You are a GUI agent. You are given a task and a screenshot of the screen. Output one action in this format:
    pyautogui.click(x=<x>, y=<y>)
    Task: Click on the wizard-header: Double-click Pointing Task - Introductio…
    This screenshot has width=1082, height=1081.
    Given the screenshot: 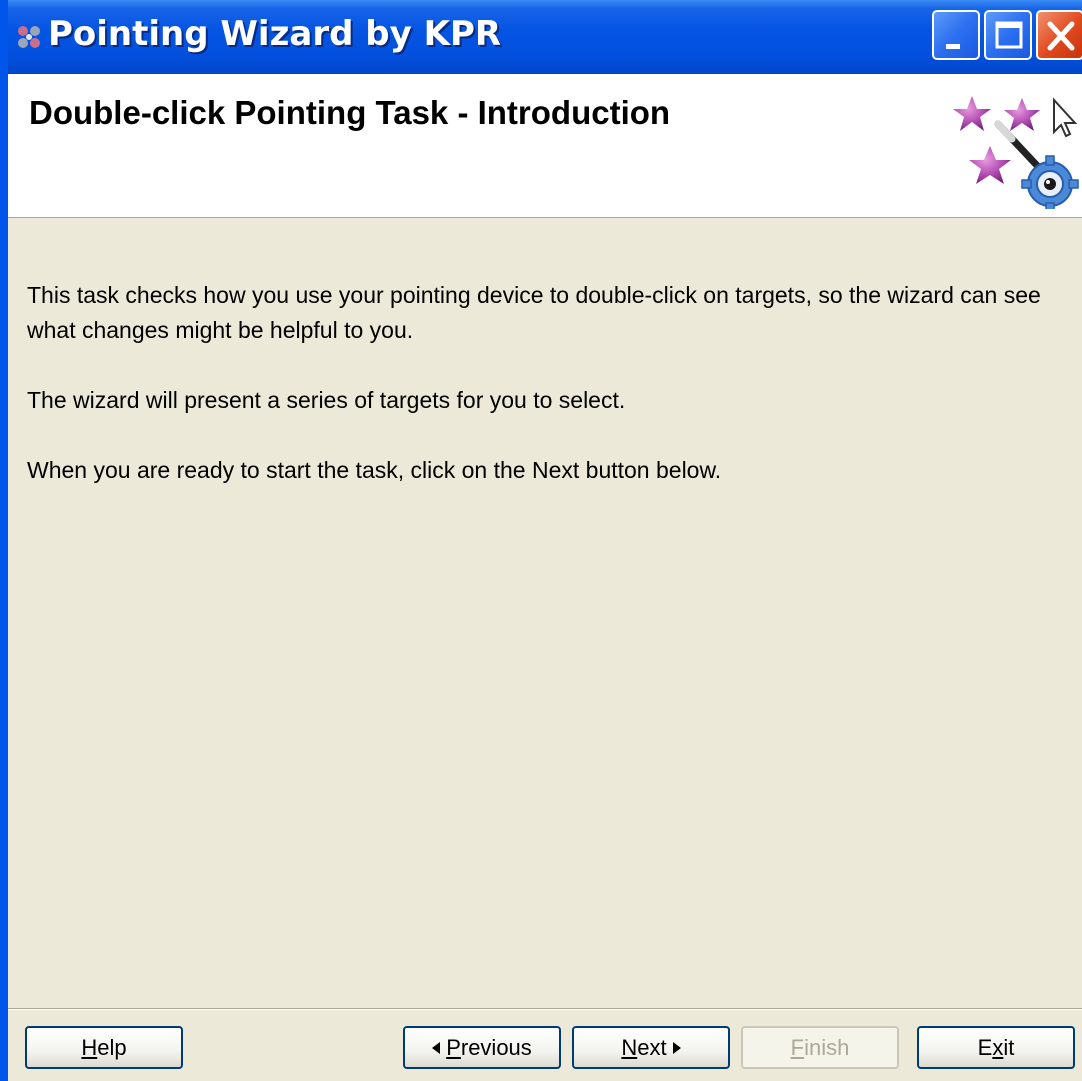 What is the action you would take?
    pyautogui.click(x=545, y=146)
    